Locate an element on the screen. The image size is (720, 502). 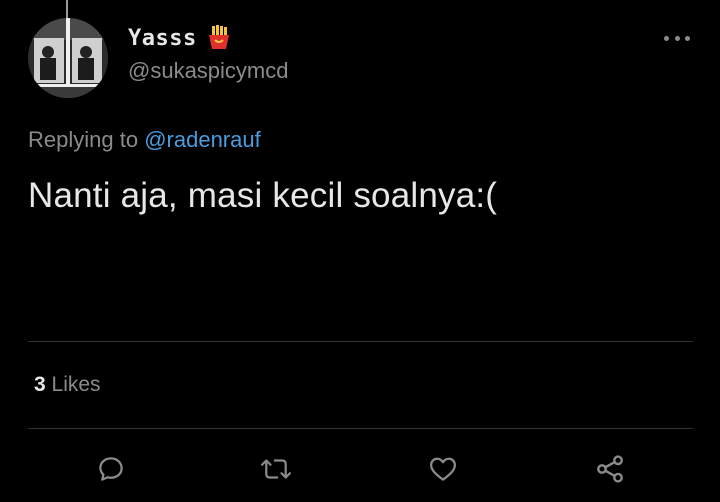
reply-button is located at coordinates (111, 469).